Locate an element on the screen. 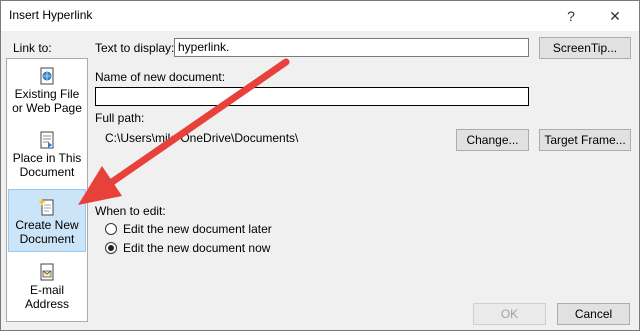 The height and width of the screenshot is (331, 640). edit-now-radio is located at coordinates (111, 248).